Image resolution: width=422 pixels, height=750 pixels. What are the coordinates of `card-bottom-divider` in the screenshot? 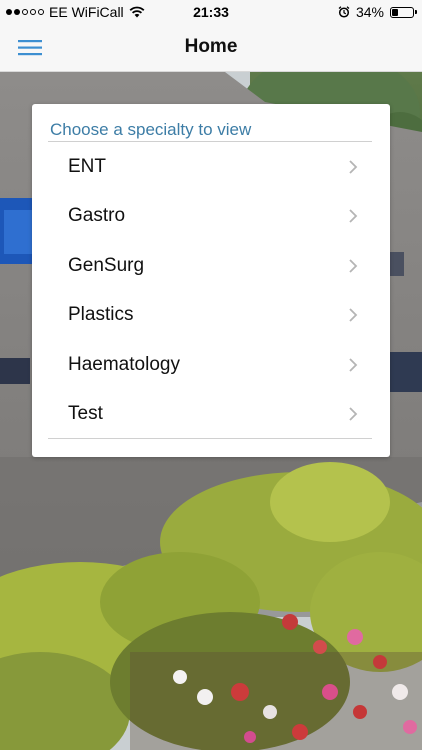 It's located at (210, 438).